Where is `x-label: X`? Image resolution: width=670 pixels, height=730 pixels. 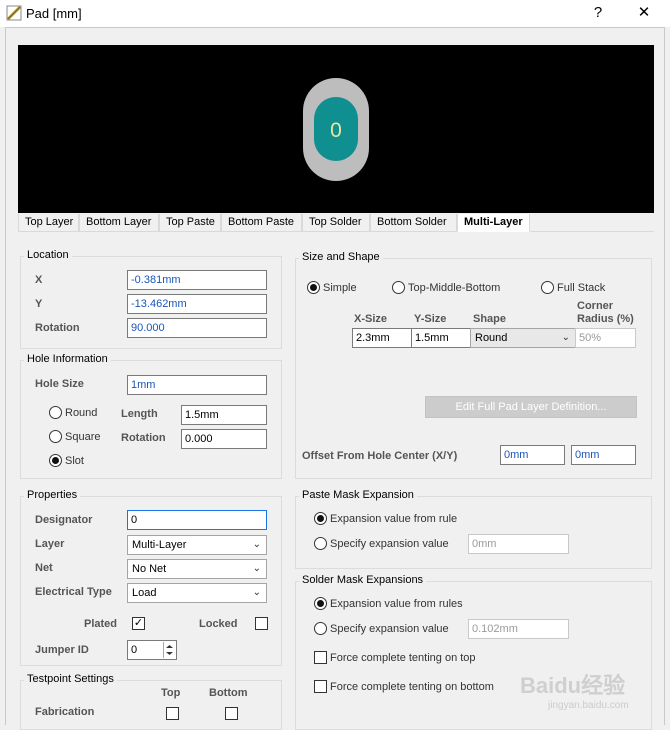 x-label: X is located at coordinates (39, 280).